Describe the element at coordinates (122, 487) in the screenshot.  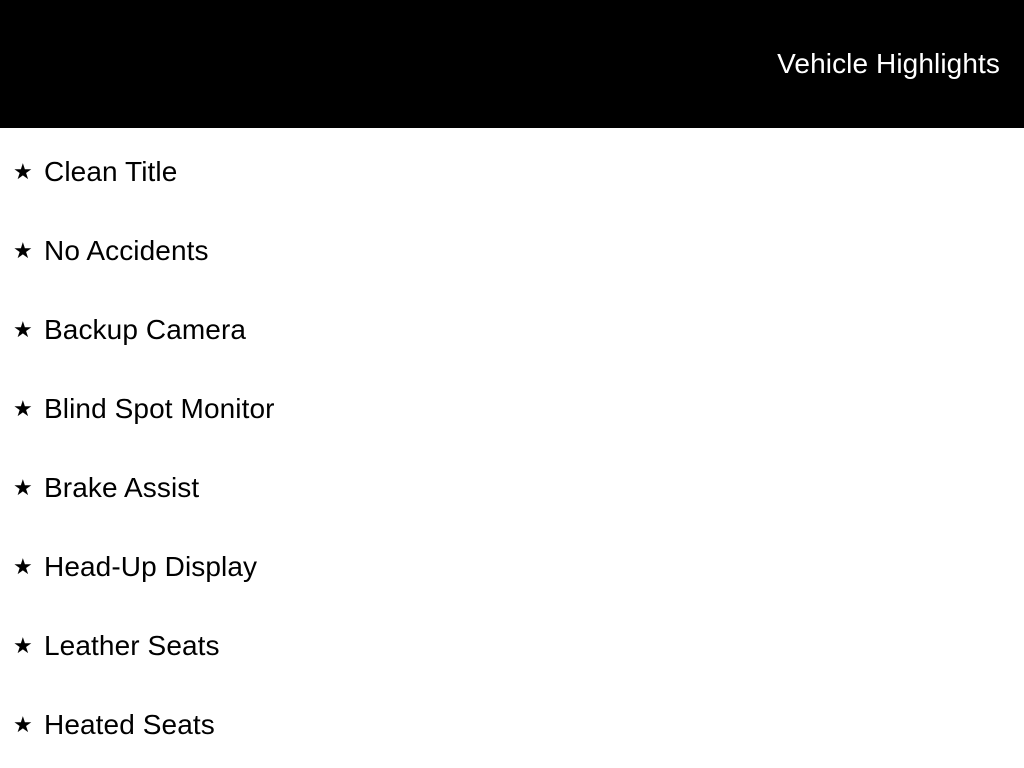
I see `highlight-label: Brake Assist` at that location.